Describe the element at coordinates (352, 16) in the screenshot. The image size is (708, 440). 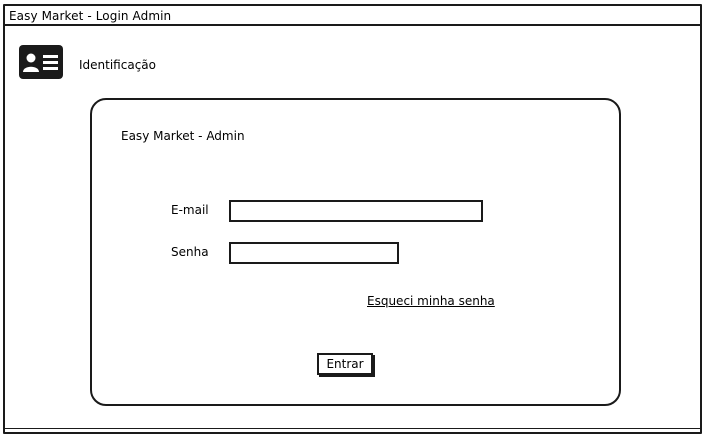
I see `window-titlebar: Easy Market - Login Admin` at that location.